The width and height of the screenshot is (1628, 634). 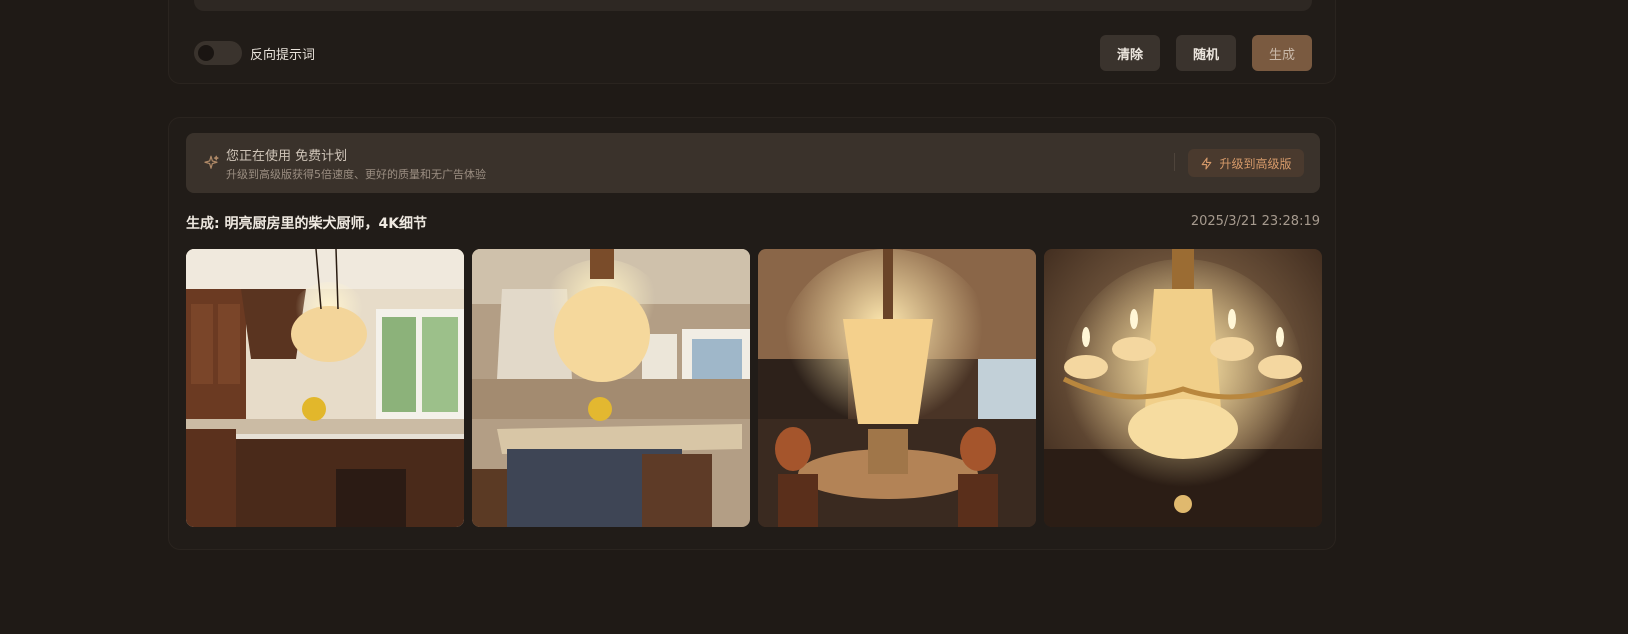 What do you see at coordinates (218, 53) in the screenshot?
I see `negative-prompt-toggle` at bounding box center [218, 53].